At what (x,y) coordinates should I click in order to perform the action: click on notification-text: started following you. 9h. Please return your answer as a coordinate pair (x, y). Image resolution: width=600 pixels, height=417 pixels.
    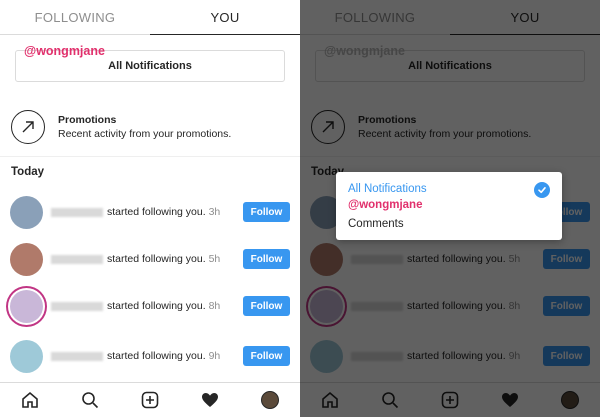
    Looking at the image, I should click on (164, 356).